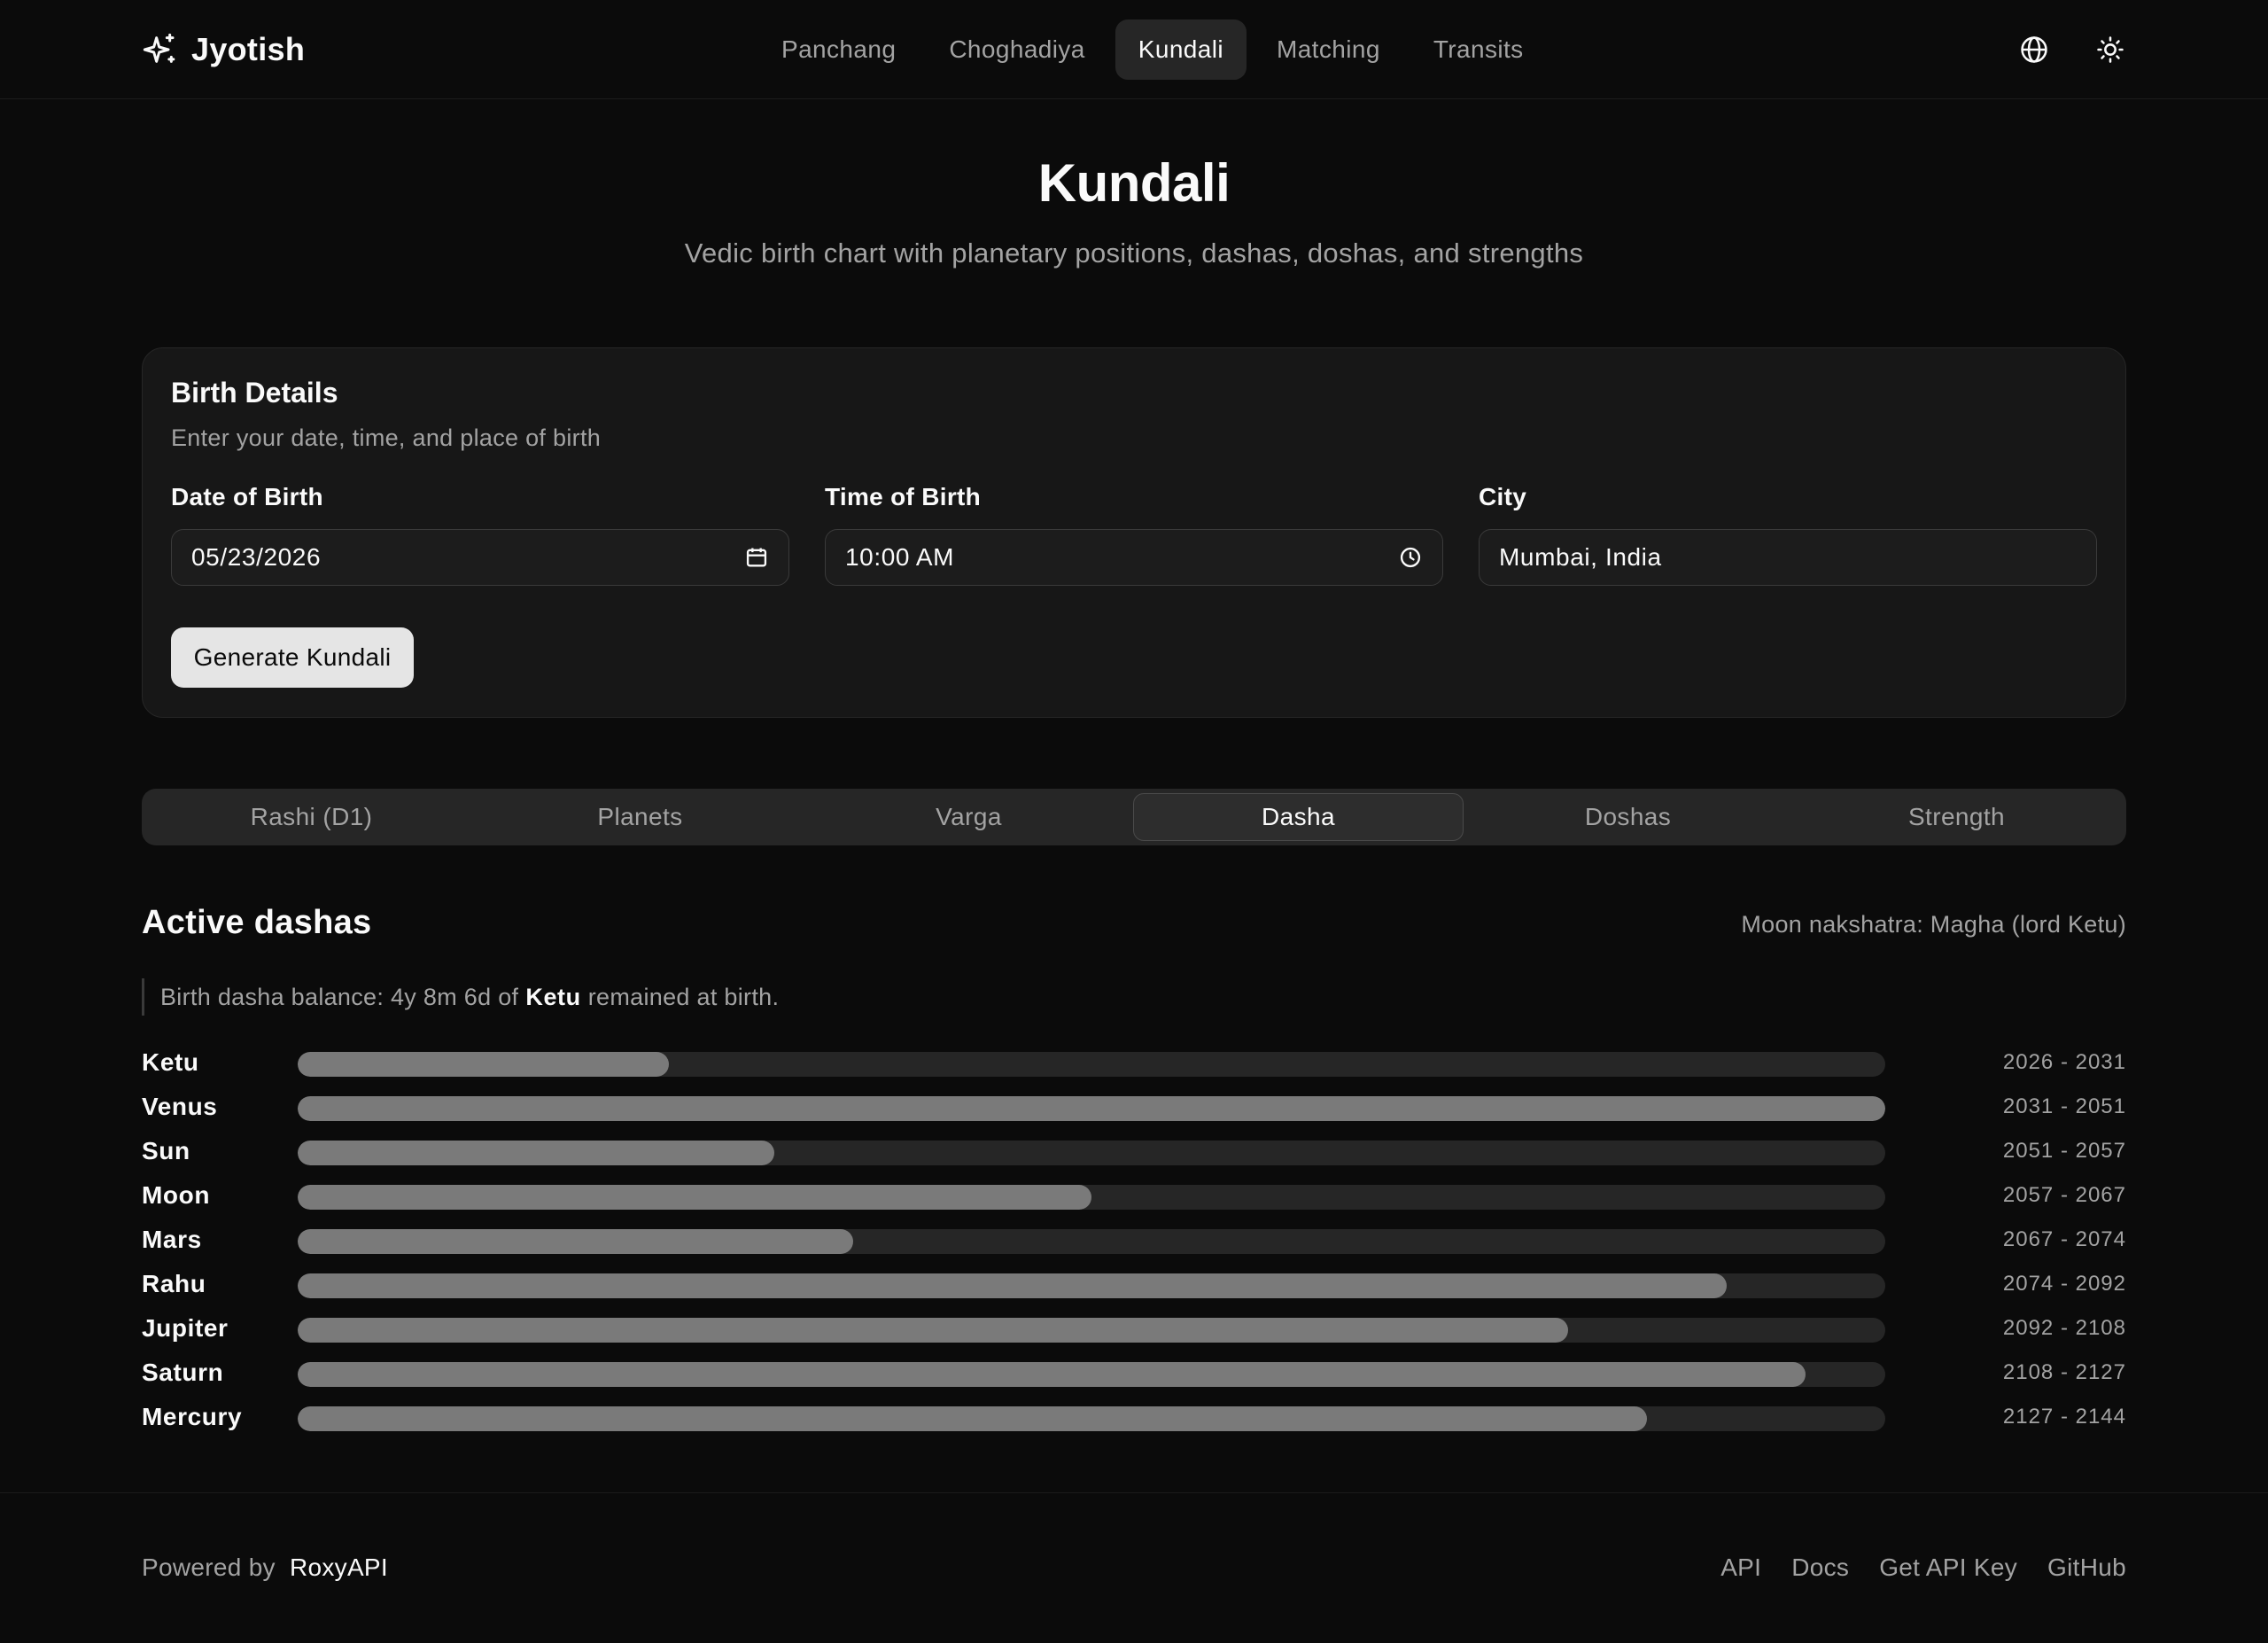 The height and width of the screenshot is (1643, 2268). Describe the element at coordinates (1788, 557) in the screenshot. I see `city-input: Mumbai, India` at that location.